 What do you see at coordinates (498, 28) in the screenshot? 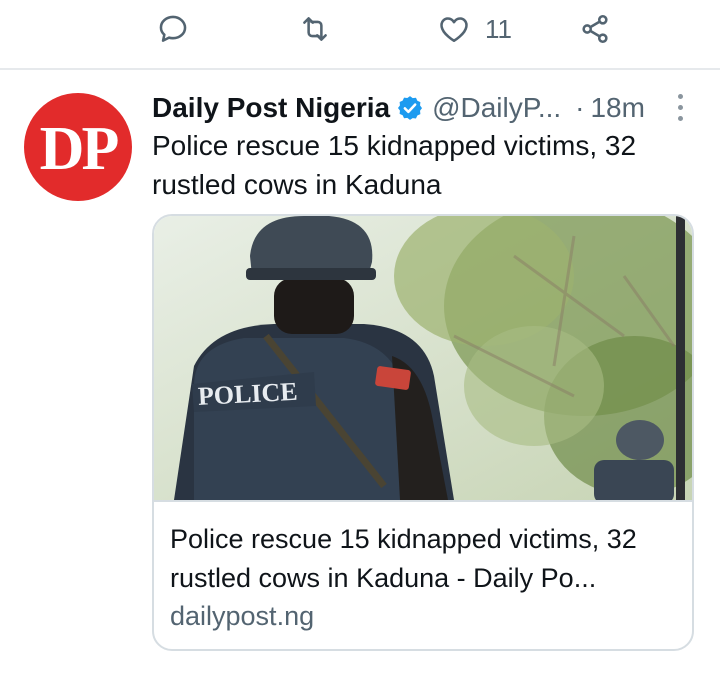
I see `like-count: 11` at bounding box center [498, 28].